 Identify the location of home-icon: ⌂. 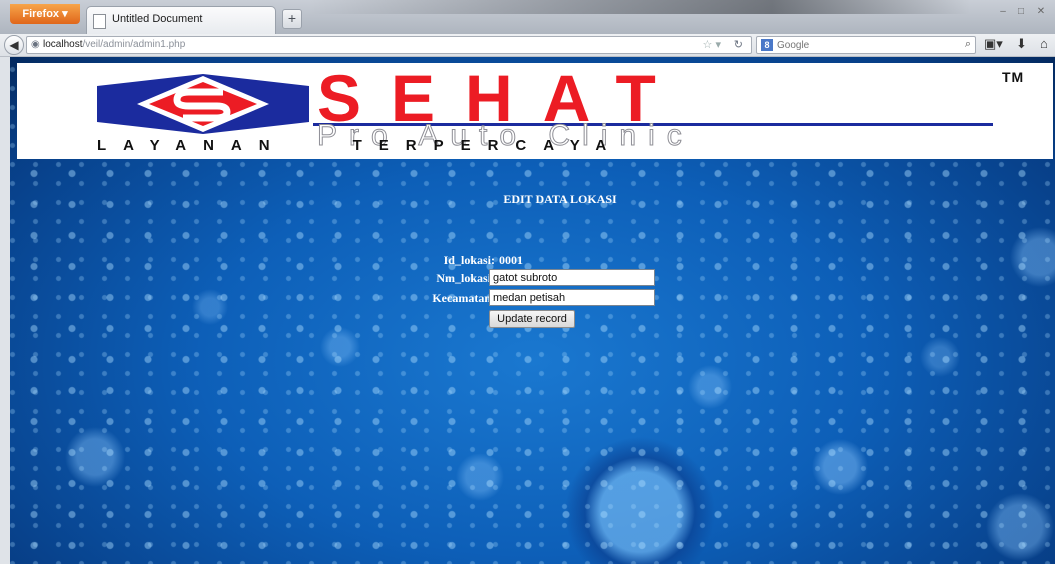
(1044, 43).